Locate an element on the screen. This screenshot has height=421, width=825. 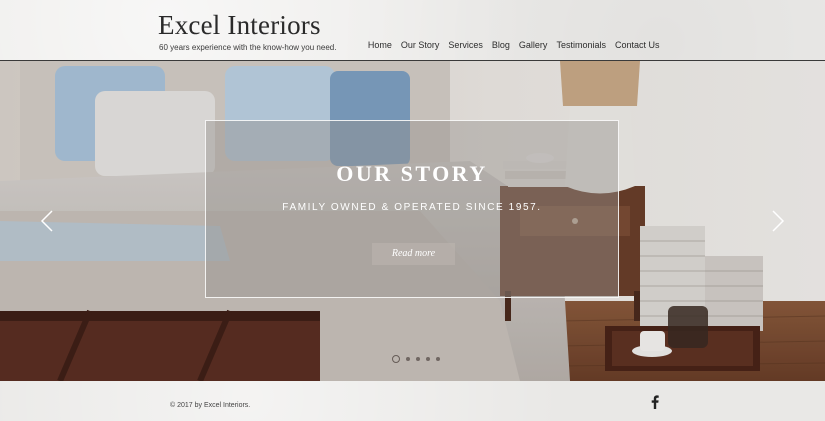
nav-gallery: Gallery is located at coordinates (533, 45).